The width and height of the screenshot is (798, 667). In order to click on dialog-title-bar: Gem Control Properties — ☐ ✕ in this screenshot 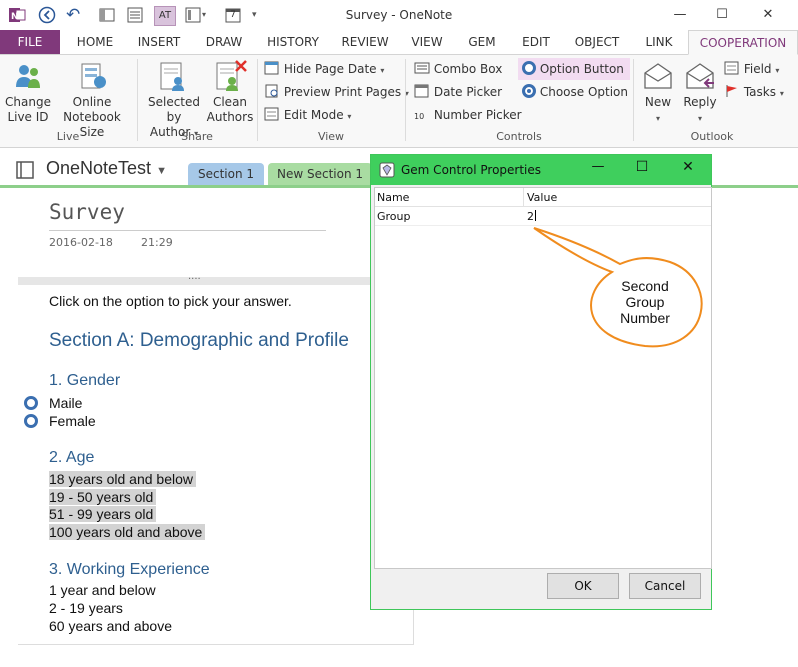, I will do `click(541, 170)`.